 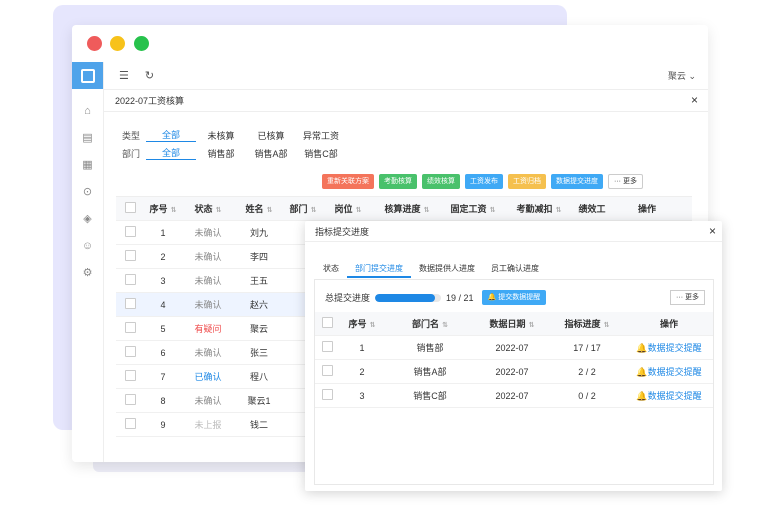 I want to click on col-fixed-salary-label: 固定工资, so click(x=468, y=209).